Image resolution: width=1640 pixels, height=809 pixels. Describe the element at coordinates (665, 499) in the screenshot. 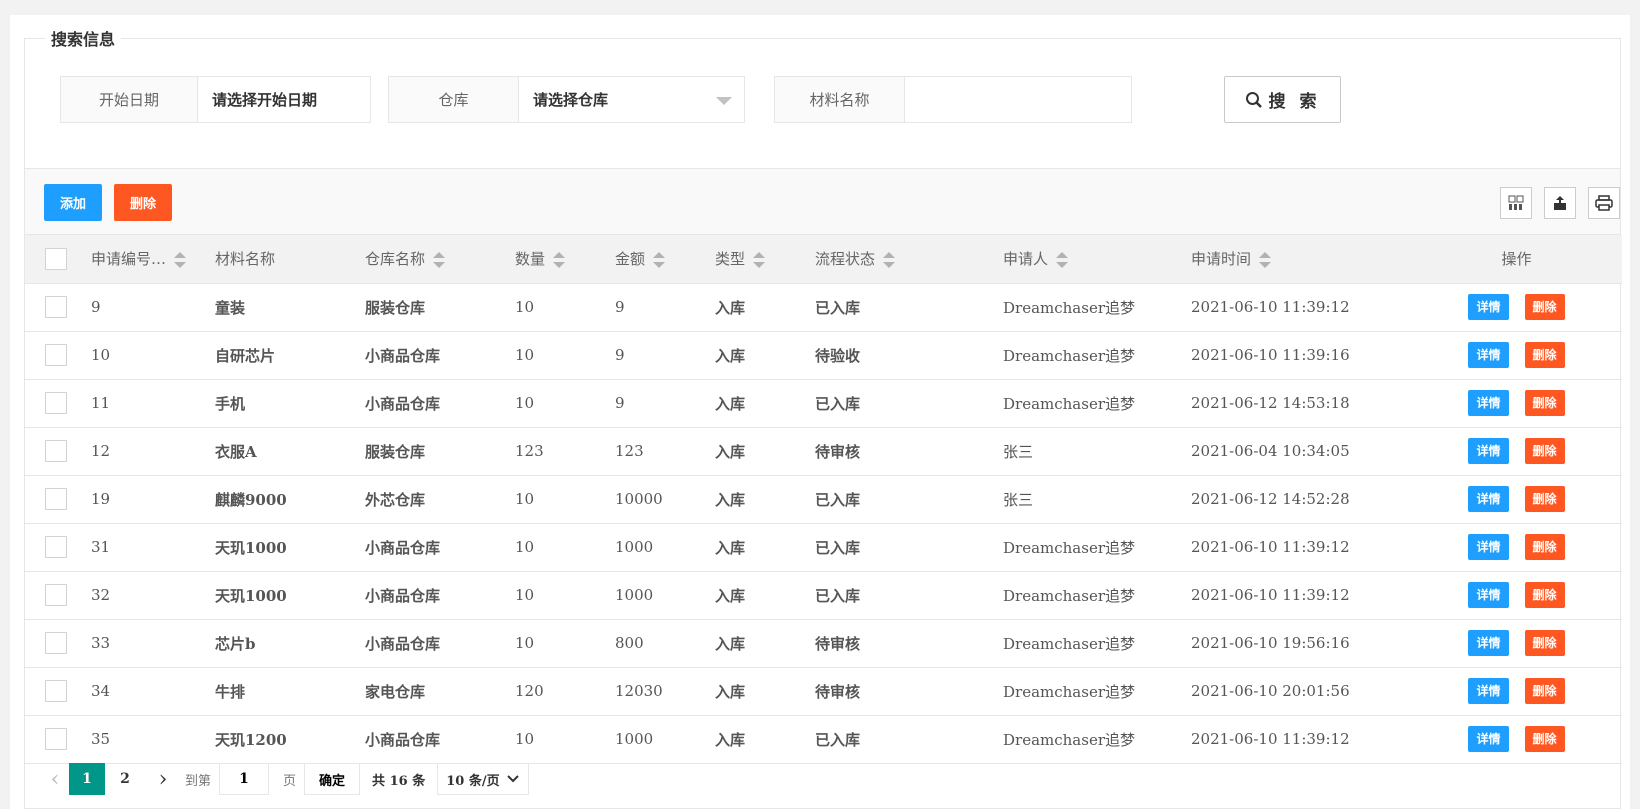

I see `cell-amount: 10000` at that location.